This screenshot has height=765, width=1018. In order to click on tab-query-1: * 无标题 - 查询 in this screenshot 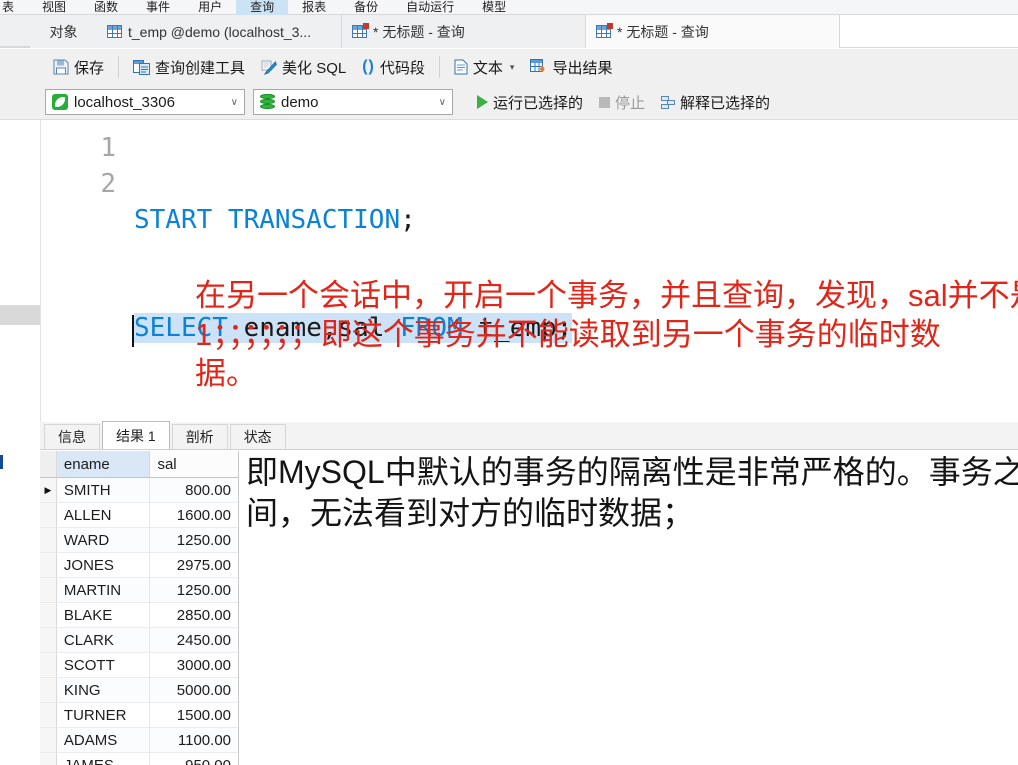, I will do `click(464, 31)`.